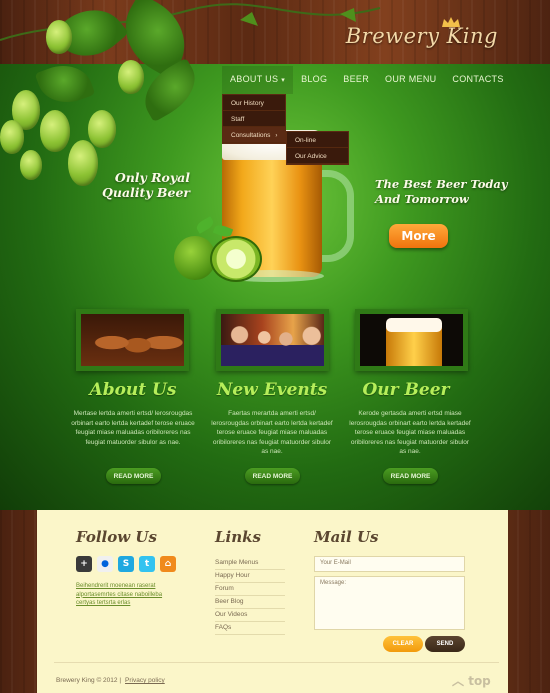 The height and width of the screenshot is (693, 550). I want to click on about-dropdown: Our History Staff Consultations ›, so click(254, 119).